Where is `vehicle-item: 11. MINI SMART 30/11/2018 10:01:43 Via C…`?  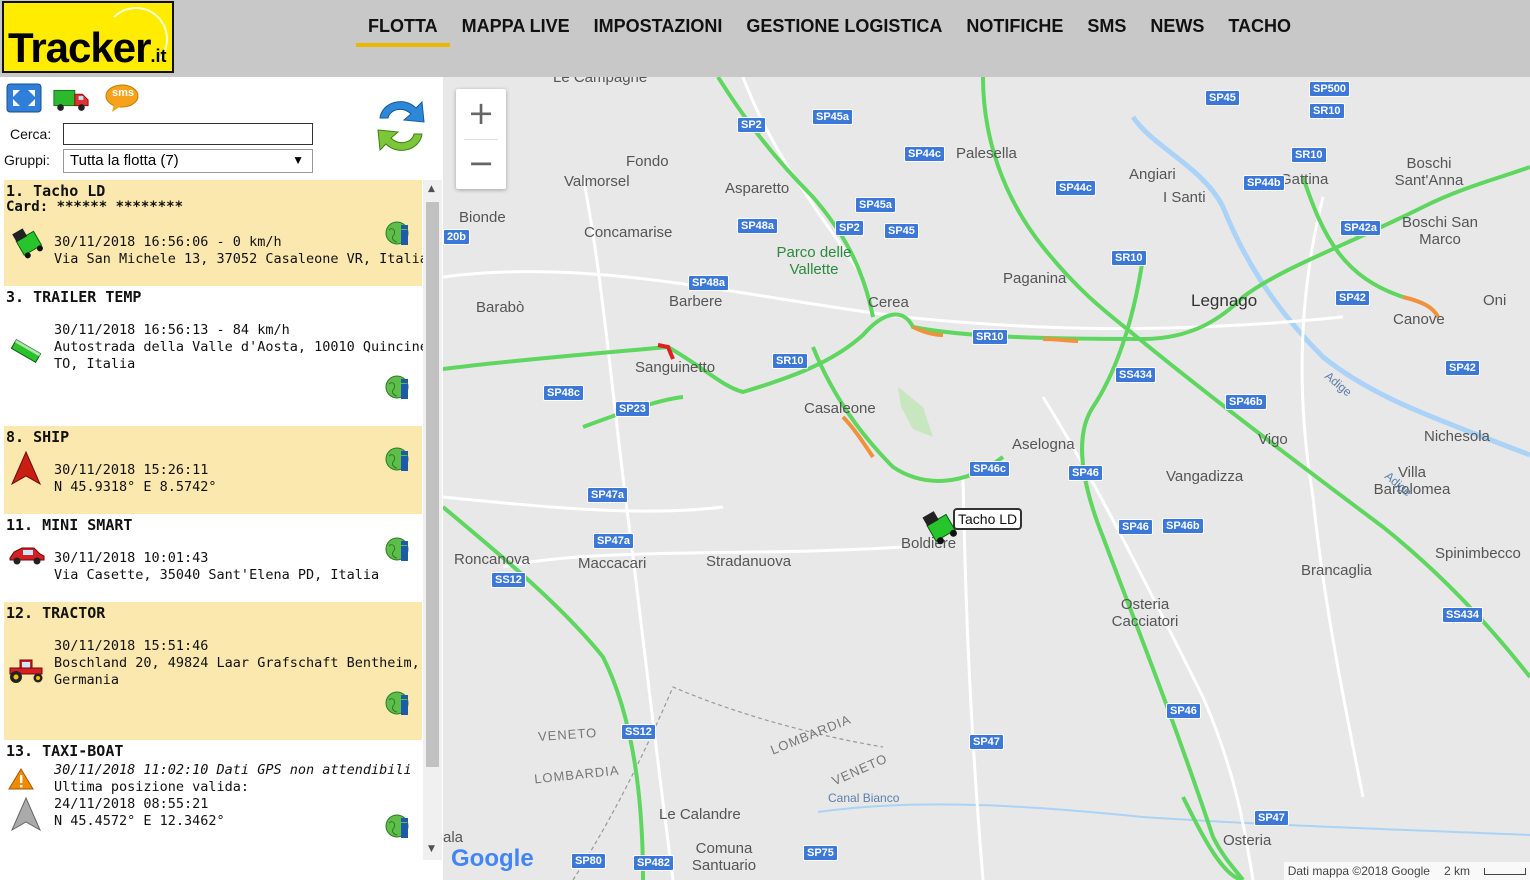 vehicle-item: 11. MINI SMART 30/11/2018 10:01:43 Via C… is located at coordinates (213, 558).